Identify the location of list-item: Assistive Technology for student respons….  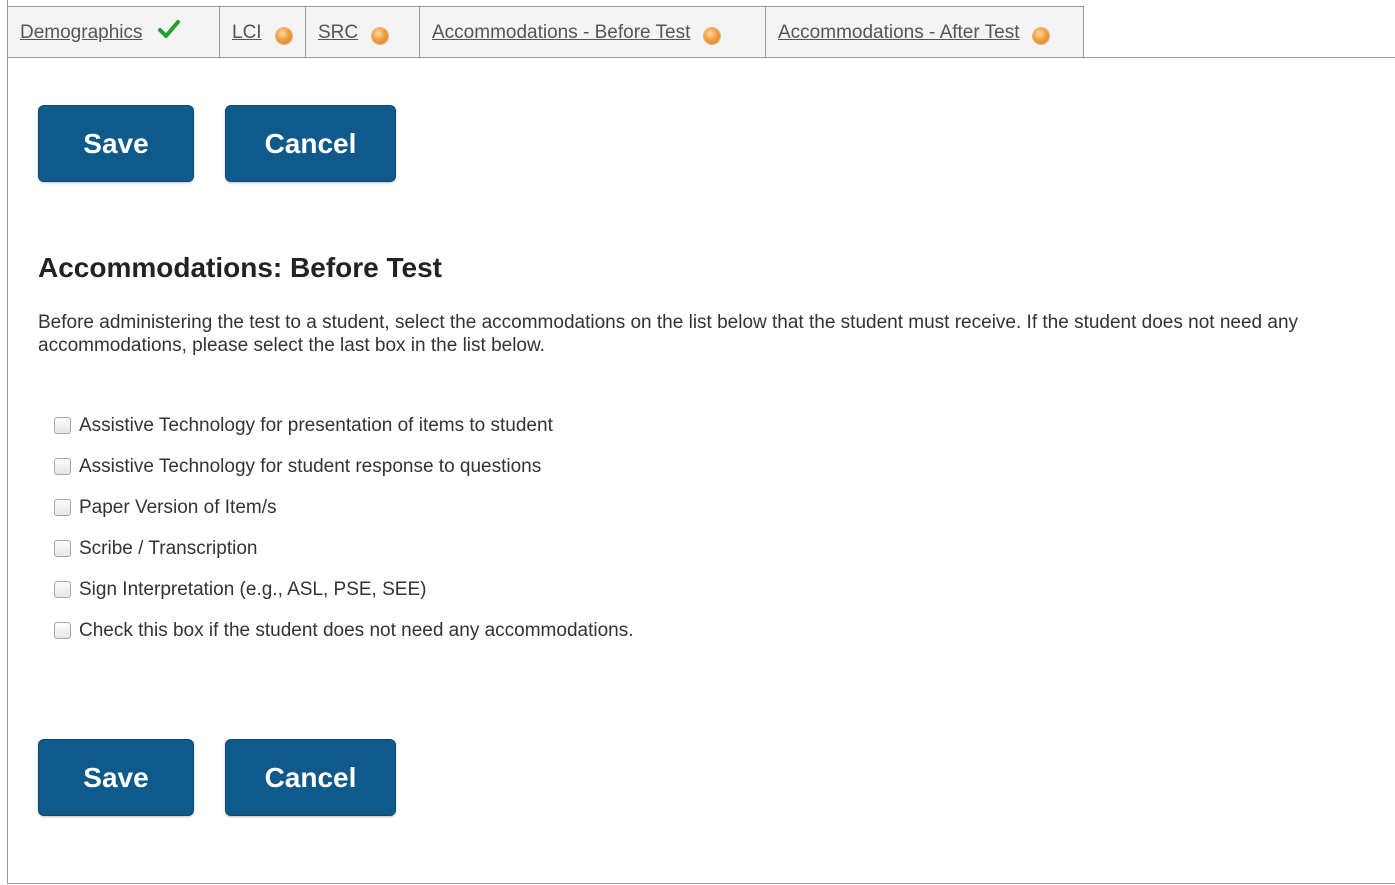
(344, 466).